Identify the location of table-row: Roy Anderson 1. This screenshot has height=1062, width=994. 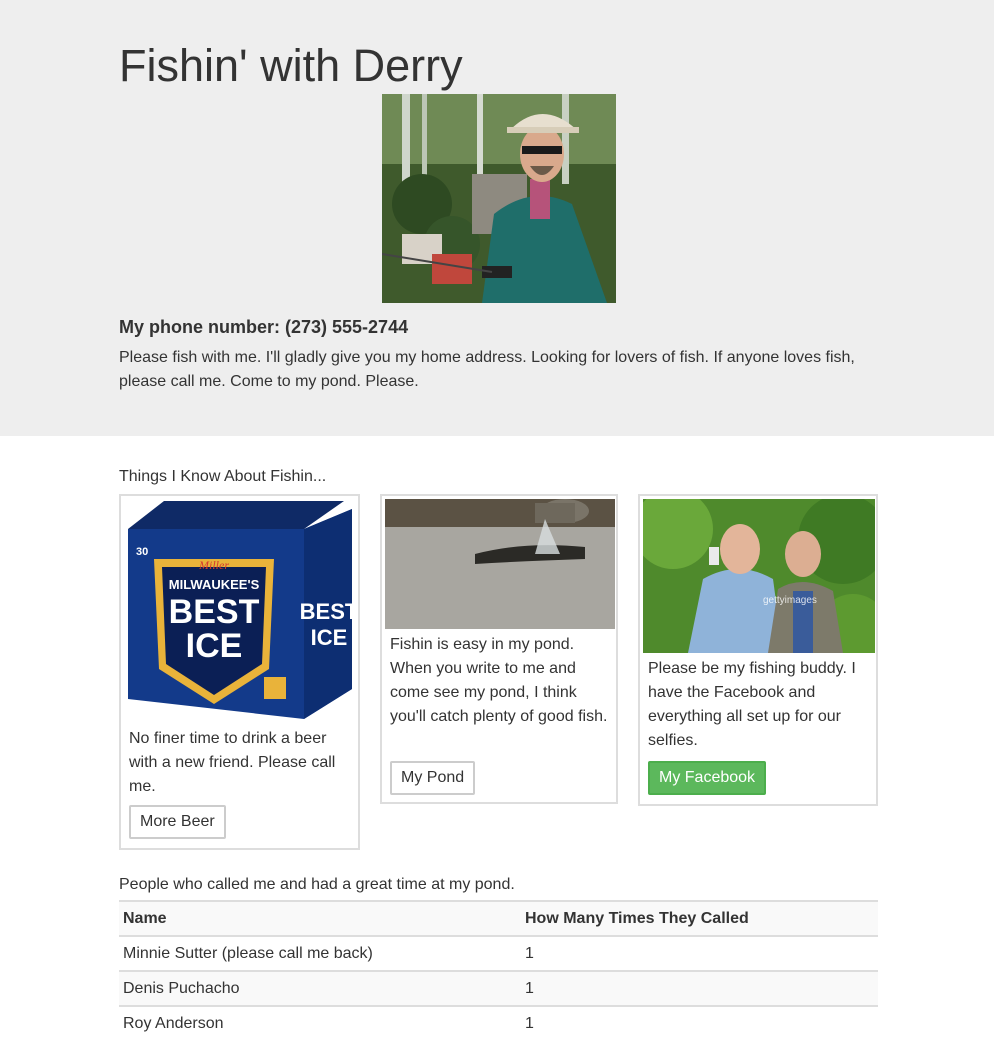
(498, 1022).